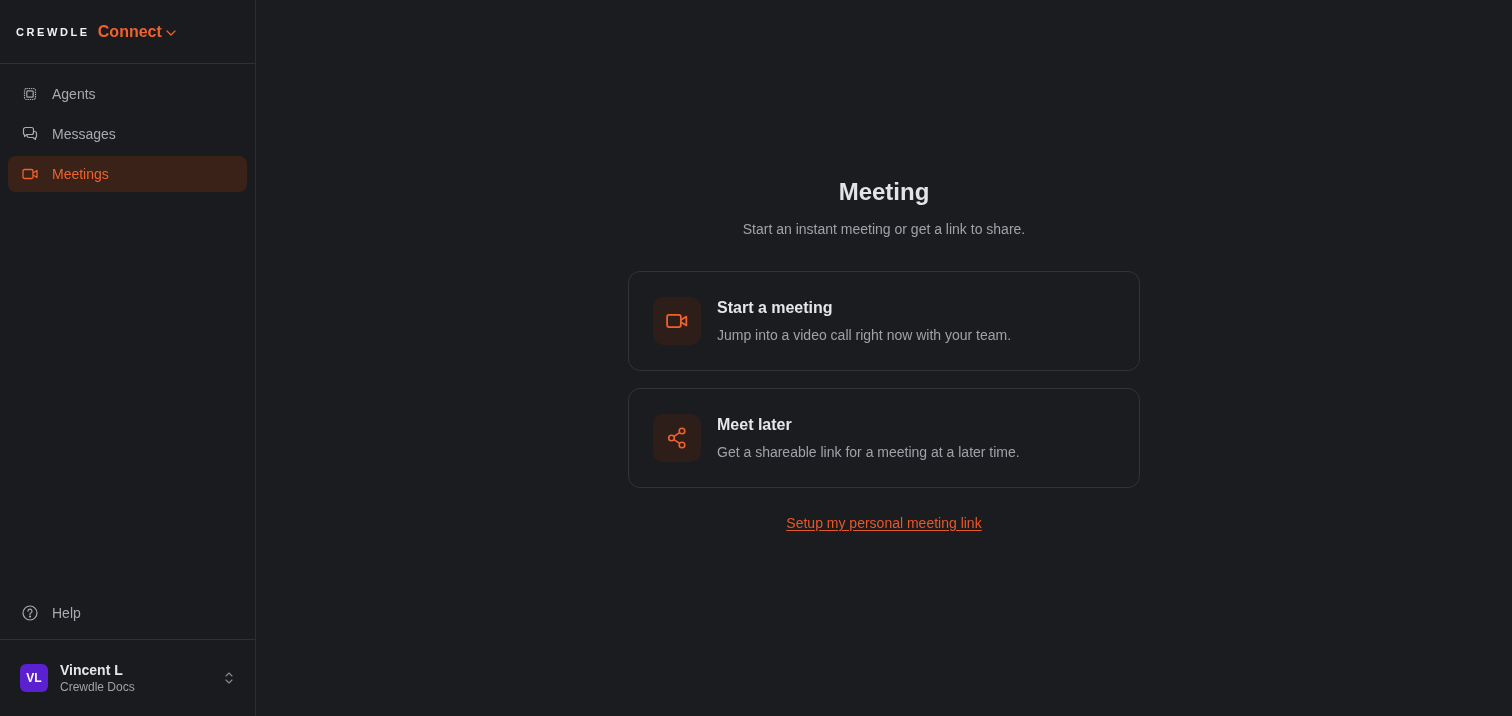 This screenshot has width=1512, height=716. Describe the element at coordinates (755, 424) in the screenshot. I see `option-title: Meet later` at that location.